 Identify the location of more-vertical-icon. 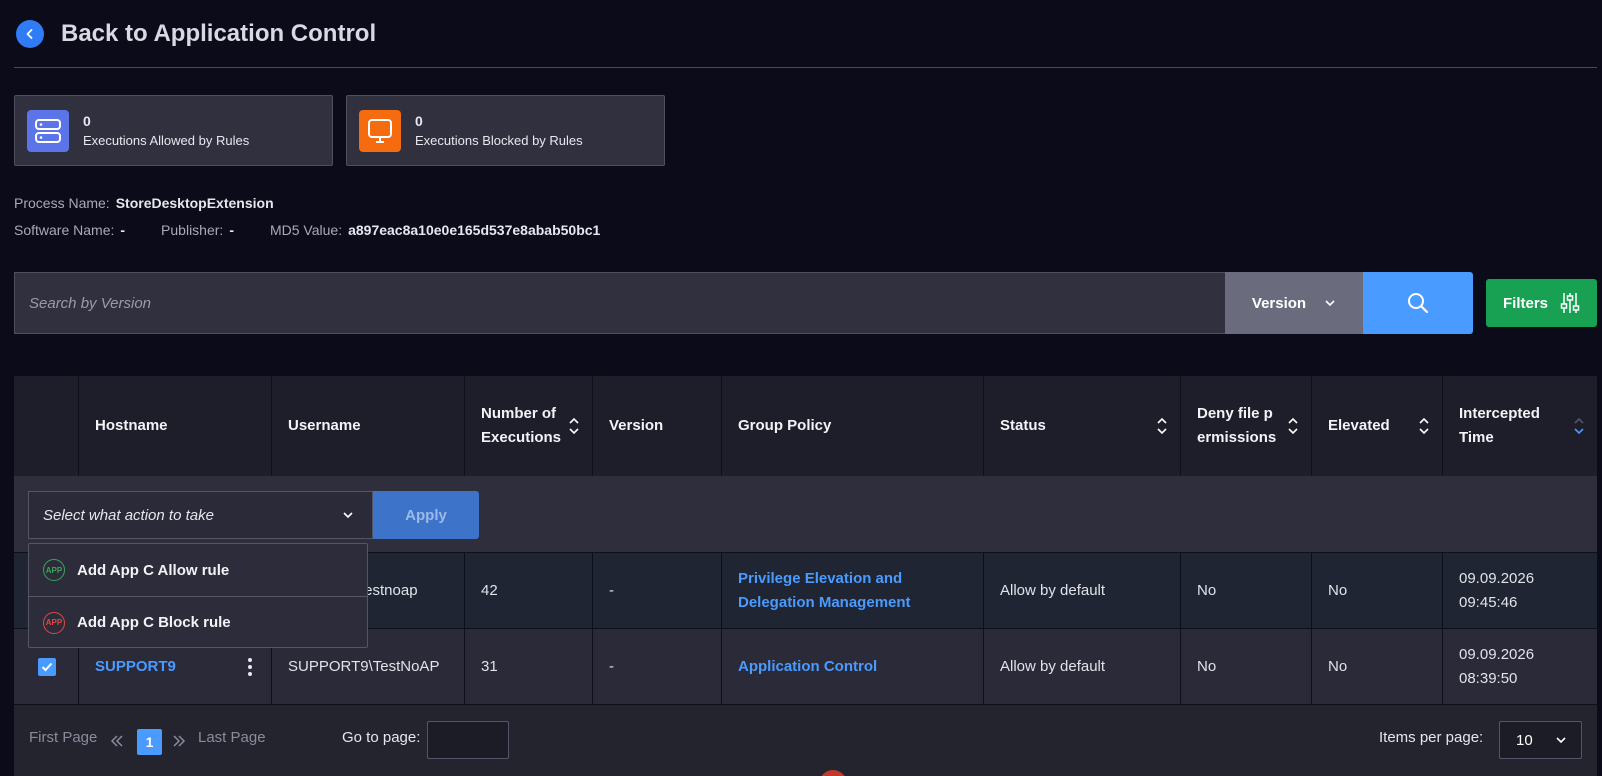
(250, 667).